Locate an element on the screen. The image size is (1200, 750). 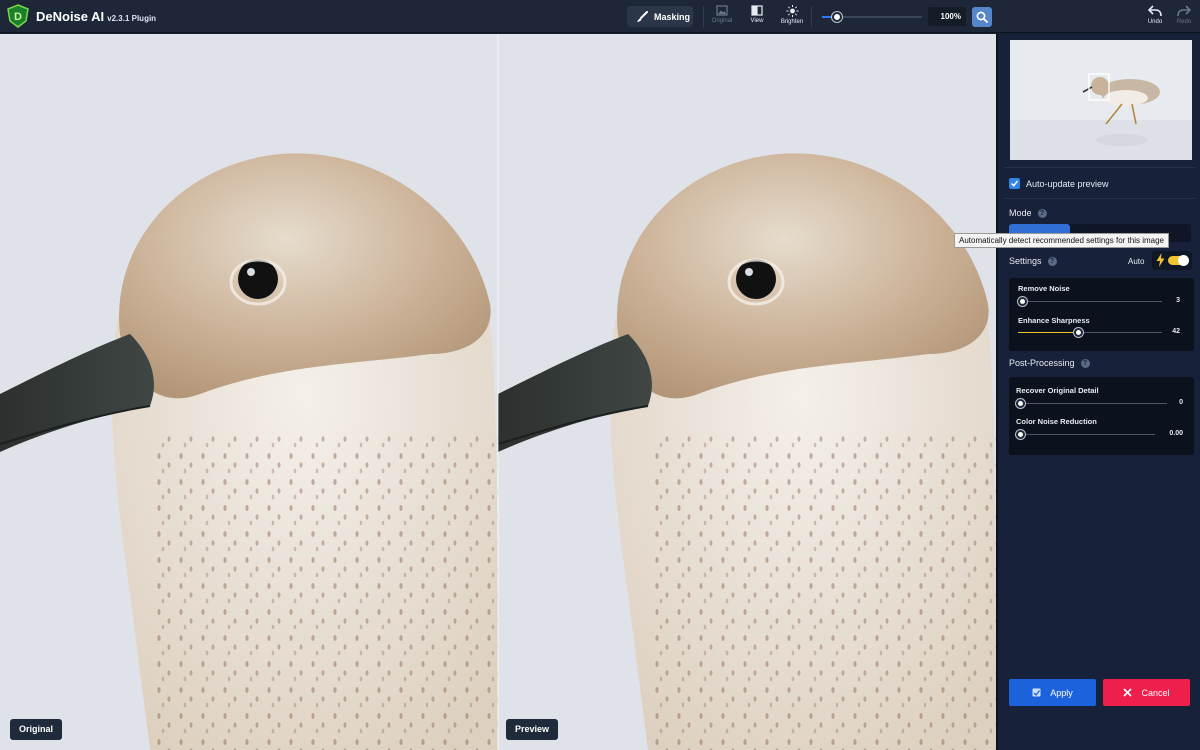
mode-title: Mode is located at coordinates (1020, 213).